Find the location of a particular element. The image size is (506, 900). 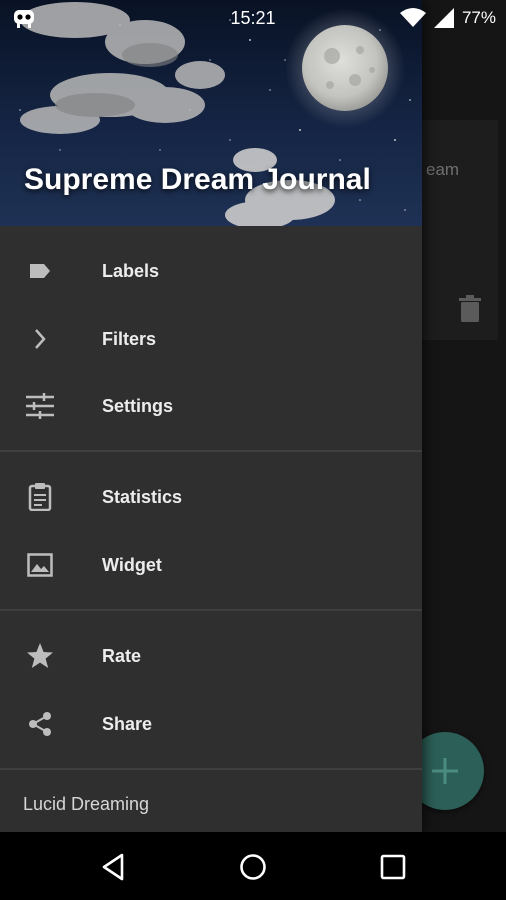

menu-label-widget: Widget is located at coordinates (132, 564).